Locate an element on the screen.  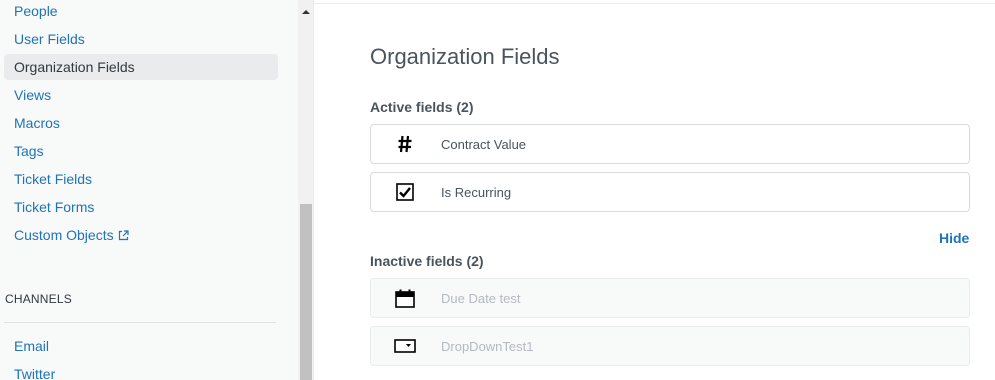
scrollbar-thumb is located at coordinates (306, 292).